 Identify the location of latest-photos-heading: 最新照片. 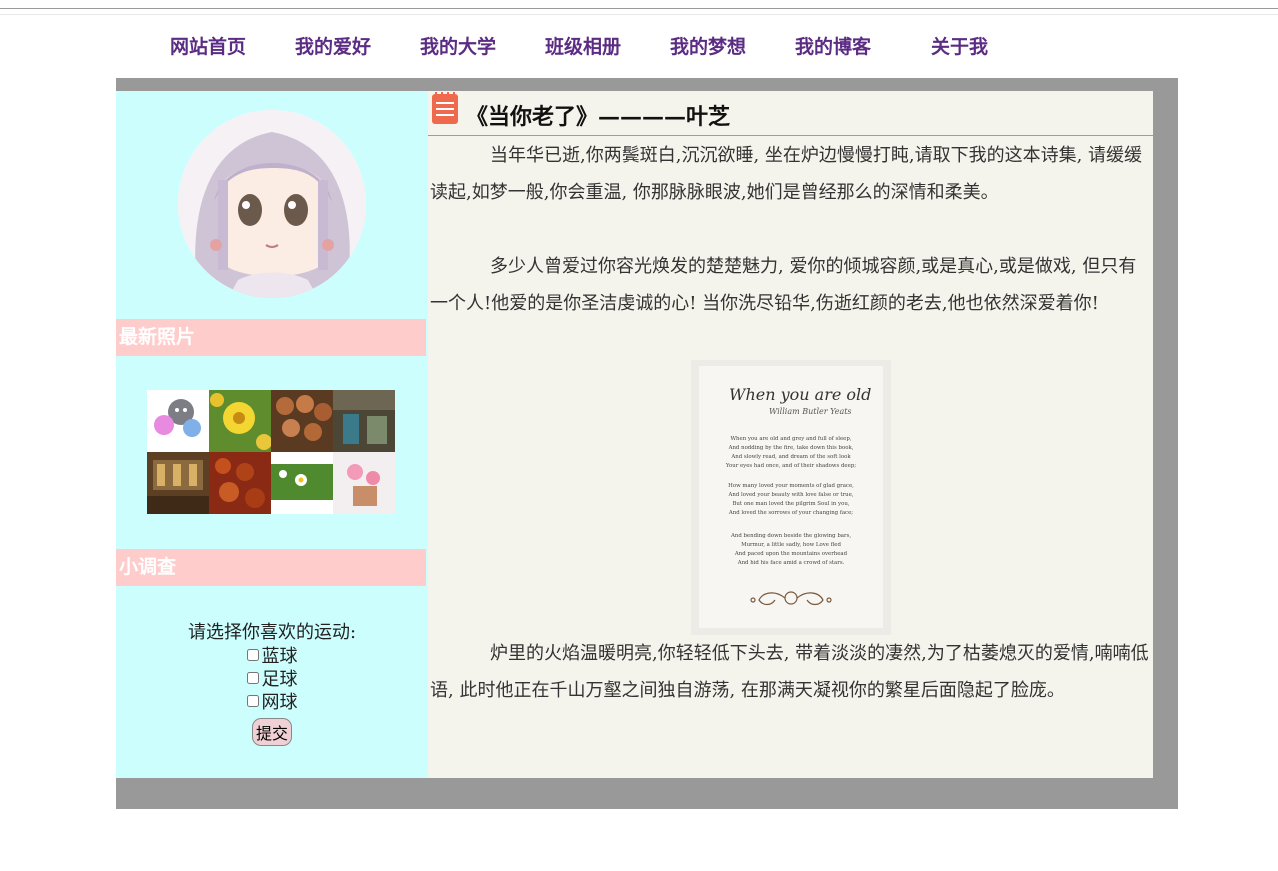
(271, 337).